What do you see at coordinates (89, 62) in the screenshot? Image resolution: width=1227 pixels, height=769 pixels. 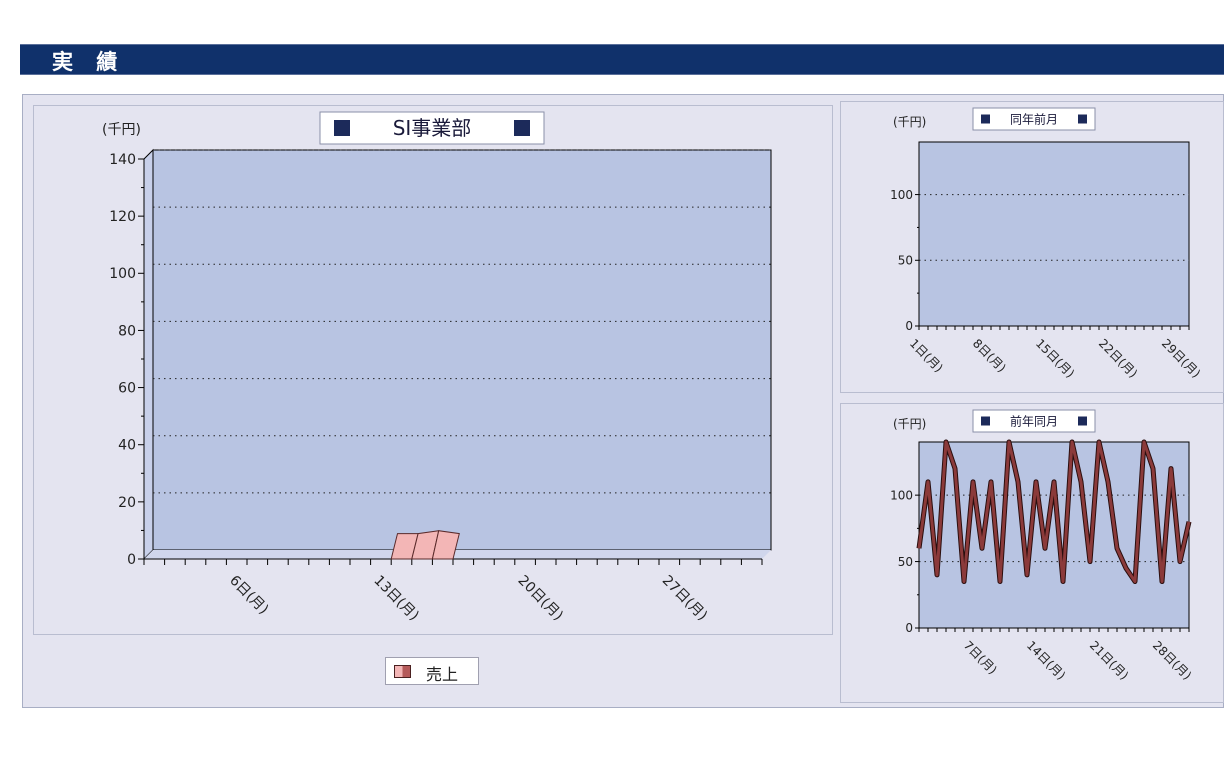 I see `page-title: 実 績` at bounding box center [89, 62].